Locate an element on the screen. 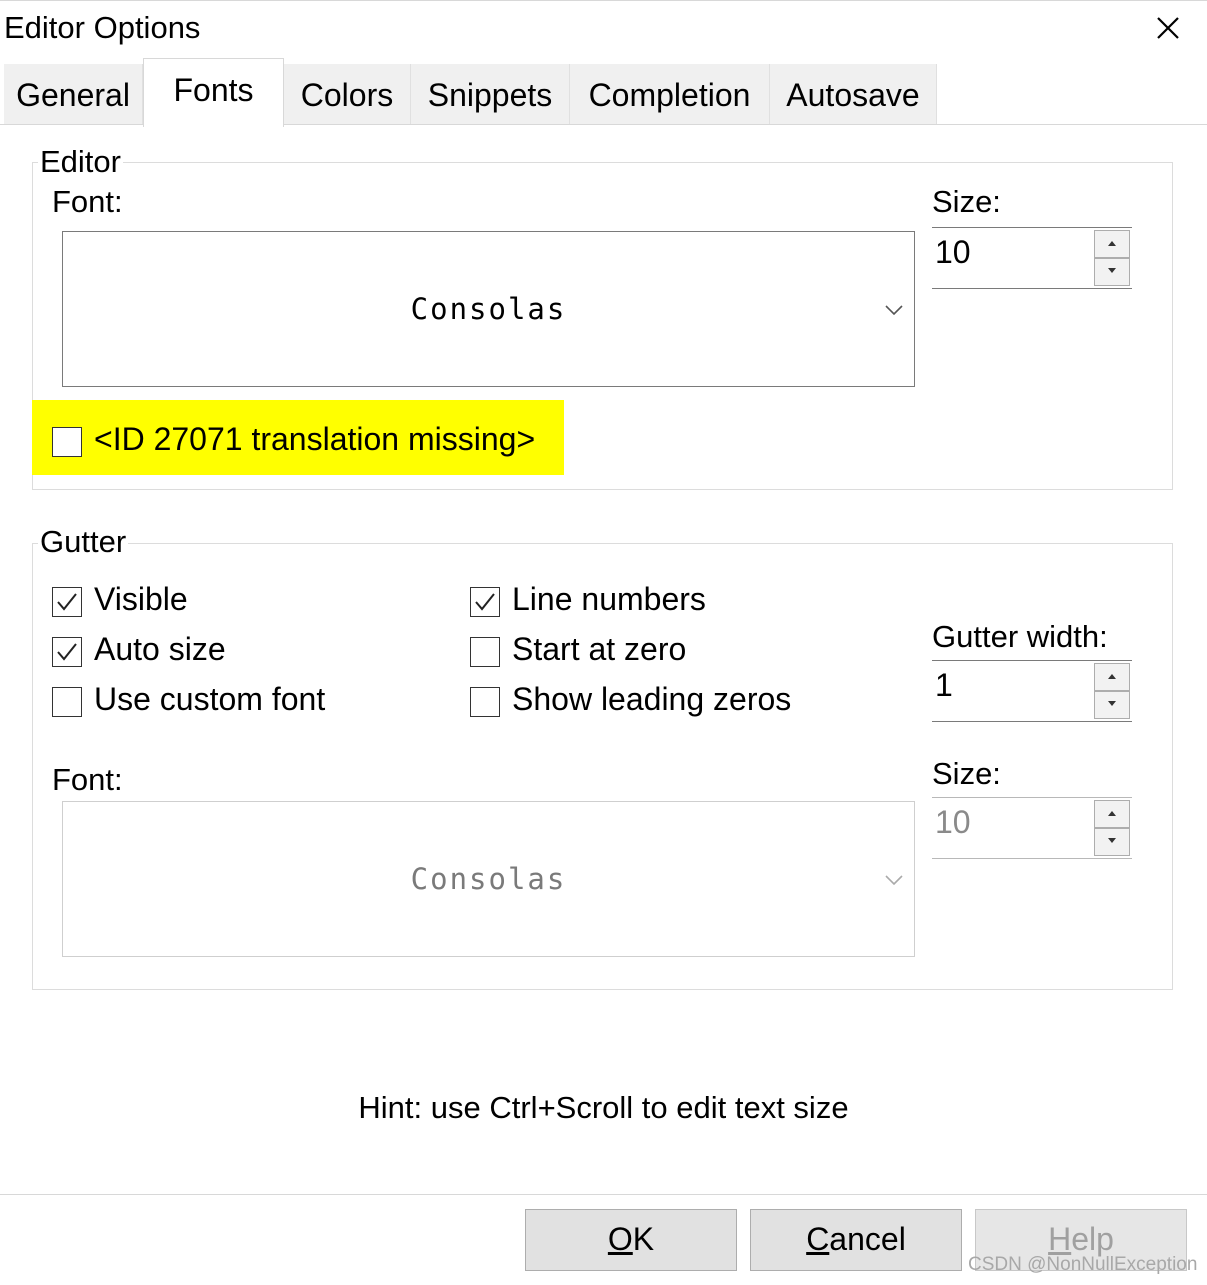  visible-label: Visible is located at coordinates (141, 599).